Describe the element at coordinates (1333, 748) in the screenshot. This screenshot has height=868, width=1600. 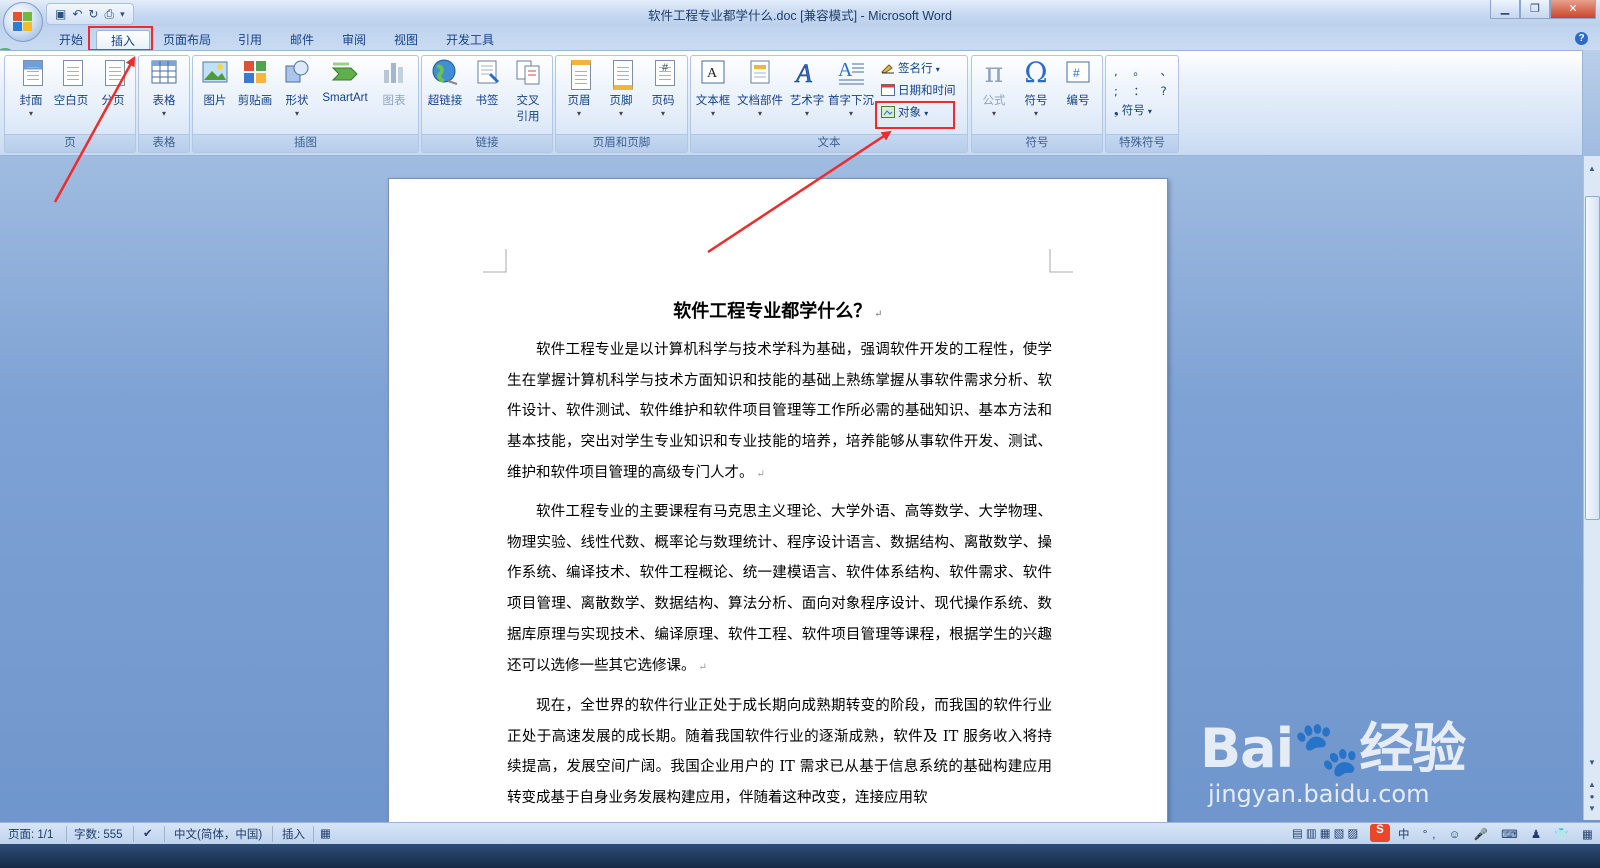
I see `watermark-logo: Bai🐾经验` at that location.